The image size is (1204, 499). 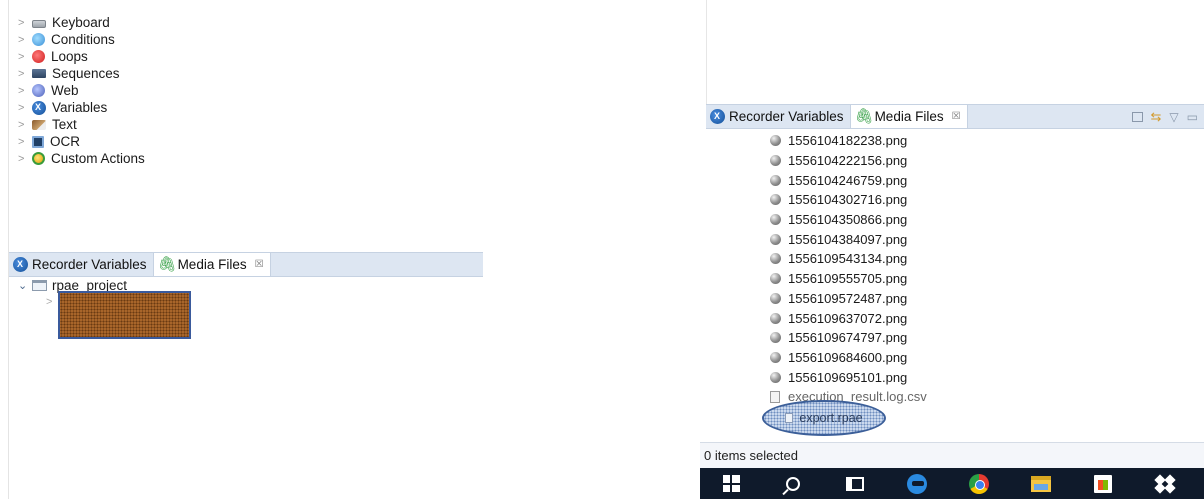 I want to click on file-name: 1556109572487.png, so click(x=848, y=298).